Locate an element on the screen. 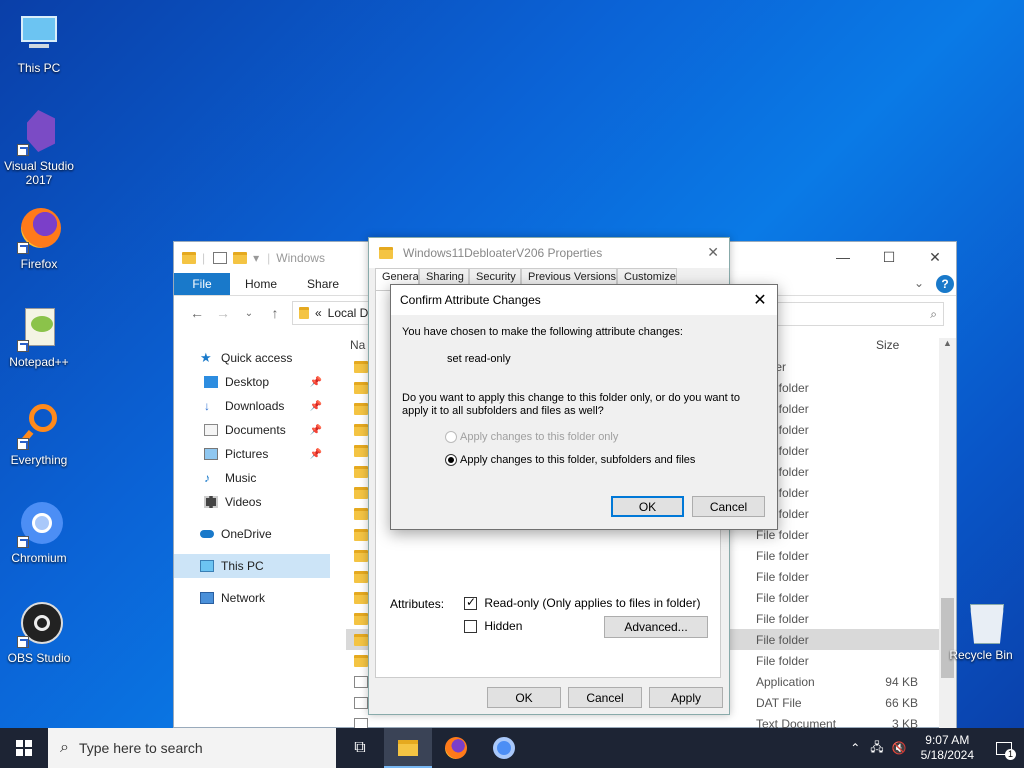  forward-icon: → is located at coordinates (223, 313).